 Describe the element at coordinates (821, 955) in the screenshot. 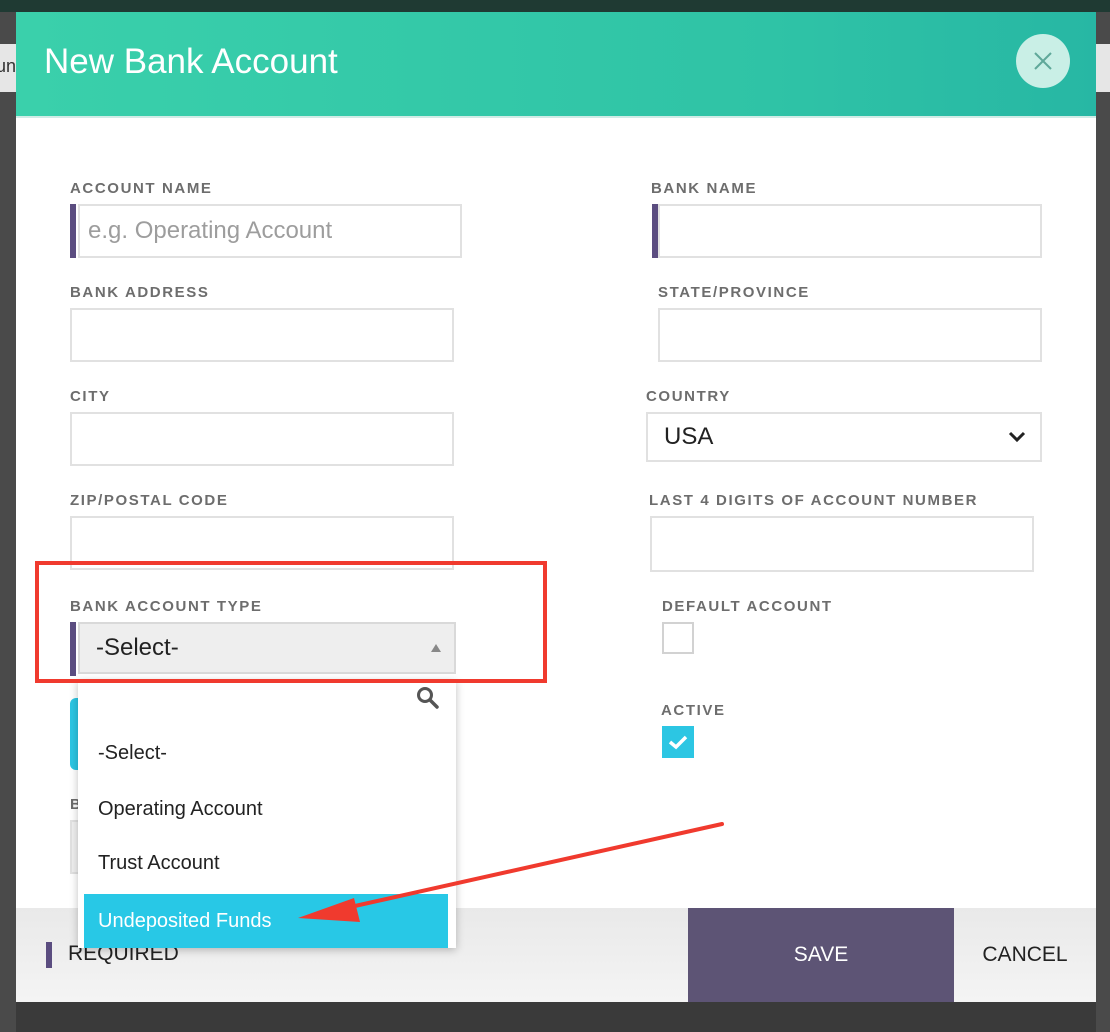

I see `save-button: SAVE` at that location.